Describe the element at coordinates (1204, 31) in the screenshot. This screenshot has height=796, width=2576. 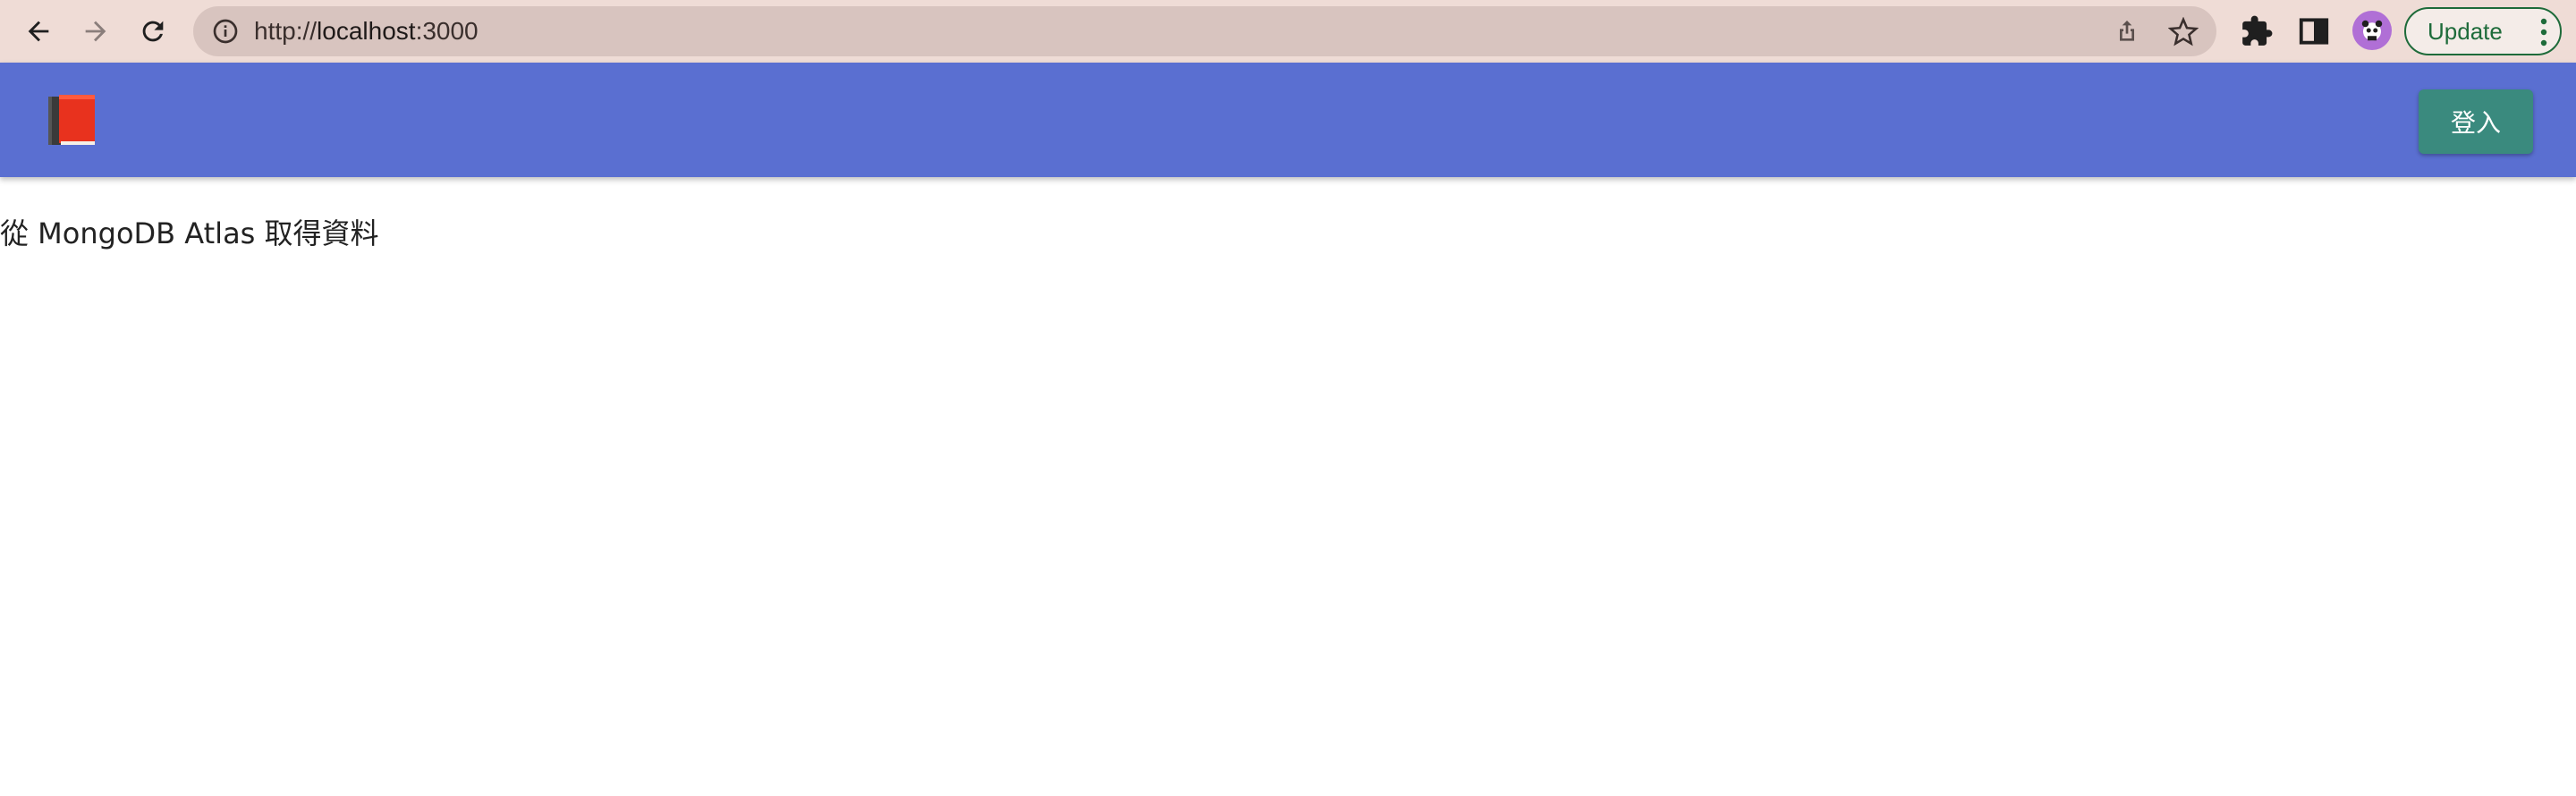
I see `address-bar: http://localhost:3000` at that location.